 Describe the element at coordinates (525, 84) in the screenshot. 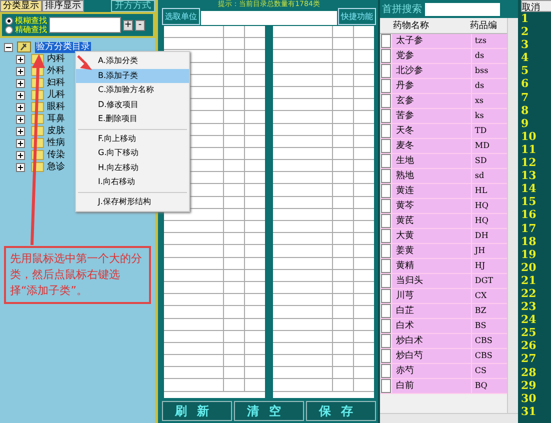

I see `line-number: 6` at that location.